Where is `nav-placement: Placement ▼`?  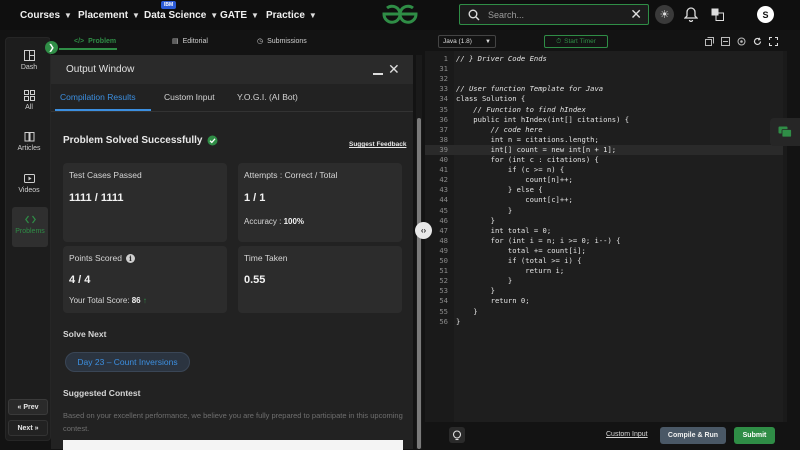
nav-placement: Placement ▼ is located at coordinates (109, 15).